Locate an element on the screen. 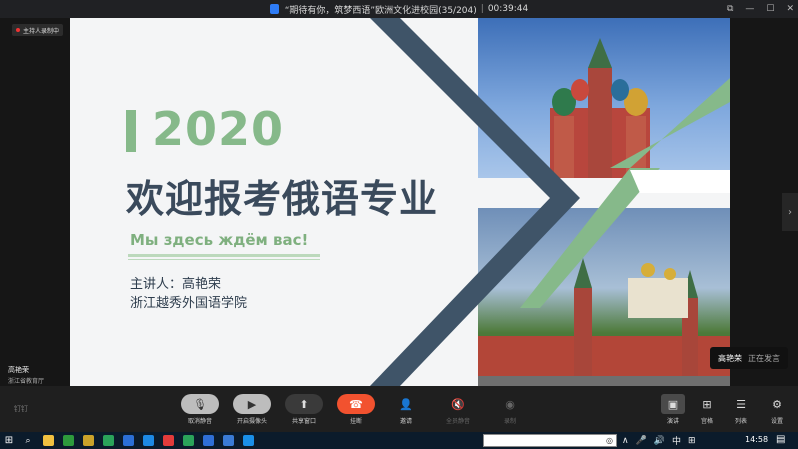  view-presenter: ▣ 演讲 is located at coordinates (673, 409).